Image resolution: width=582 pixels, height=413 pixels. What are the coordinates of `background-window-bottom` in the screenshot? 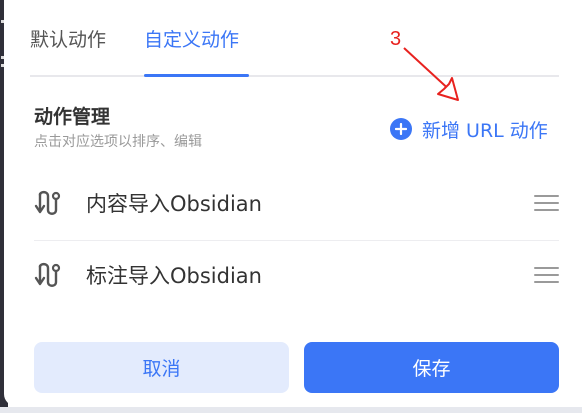 It's located at (291, 410).